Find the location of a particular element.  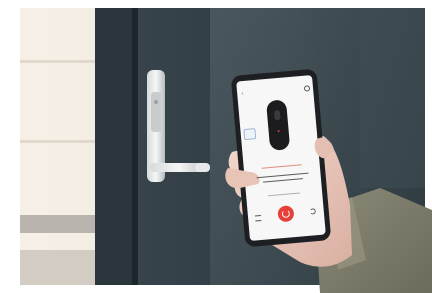

power-icon is located at coordinates (286, 214).